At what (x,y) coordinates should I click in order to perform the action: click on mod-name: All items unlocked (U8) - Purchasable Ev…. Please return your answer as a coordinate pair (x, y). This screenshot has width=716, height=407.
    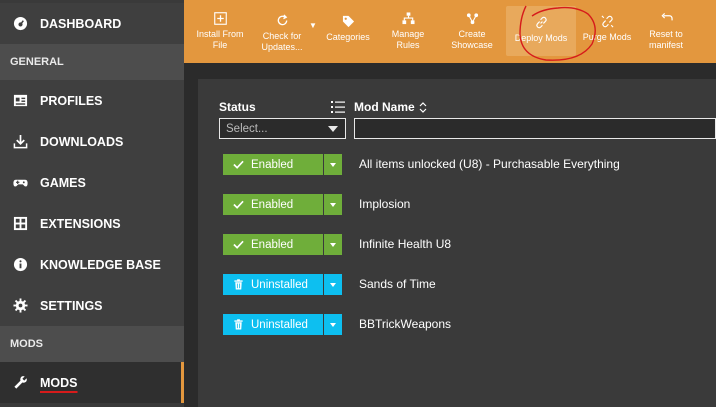
    Looking at the image, I should click on (489, 164).